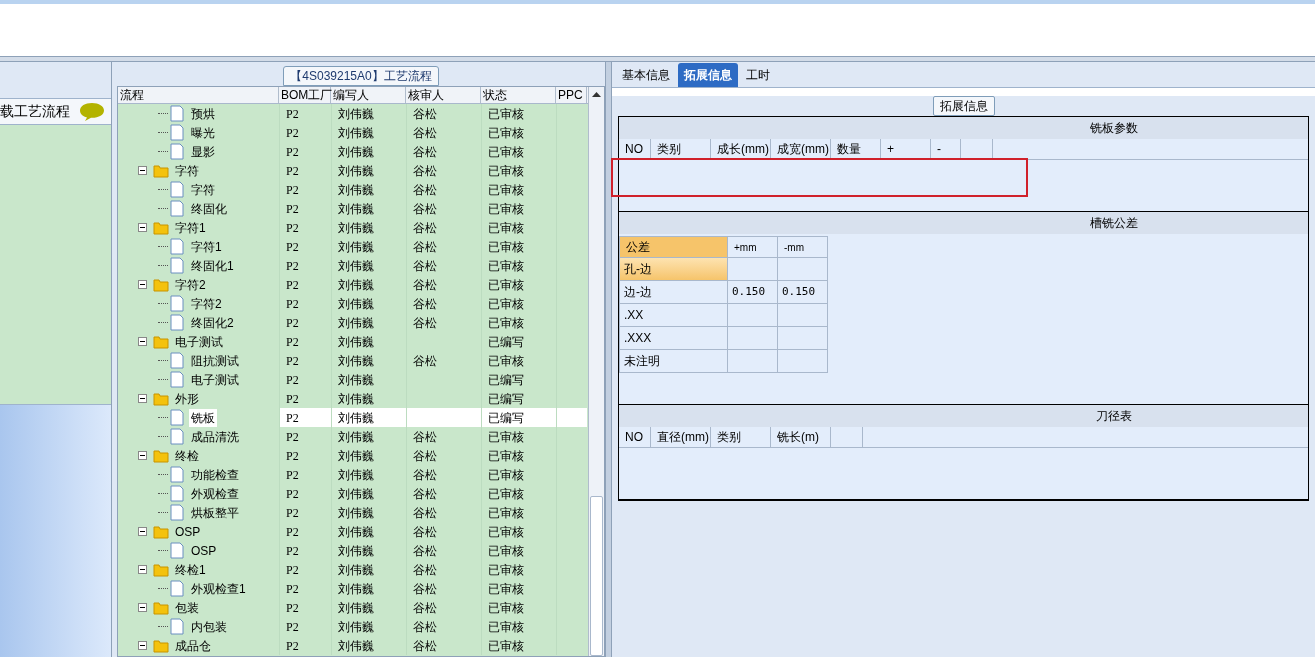  Describe the element at coordinates (203, 113) in the screenshot. I see `tree-item: 预烘` at that location.